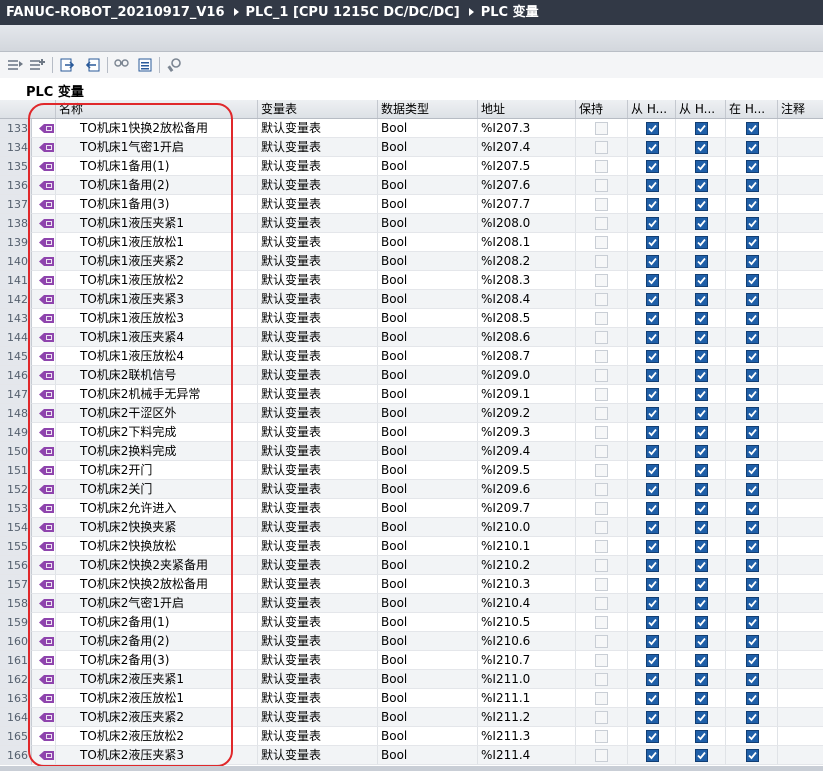 The image size is (823, 771). Describe the element at coordinates (157, 432) in the screenshot. I see `tag-name: TO机床2下料完成` at that location.